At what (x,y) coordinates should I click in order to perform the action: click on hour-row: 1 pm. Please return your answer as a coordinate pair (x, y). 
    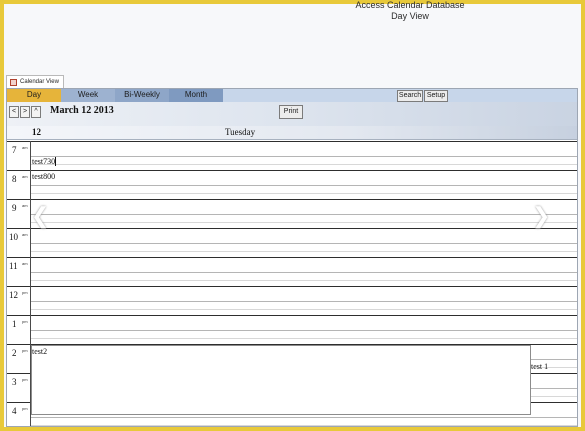
    Looking at the image, I should click on (292, 329).